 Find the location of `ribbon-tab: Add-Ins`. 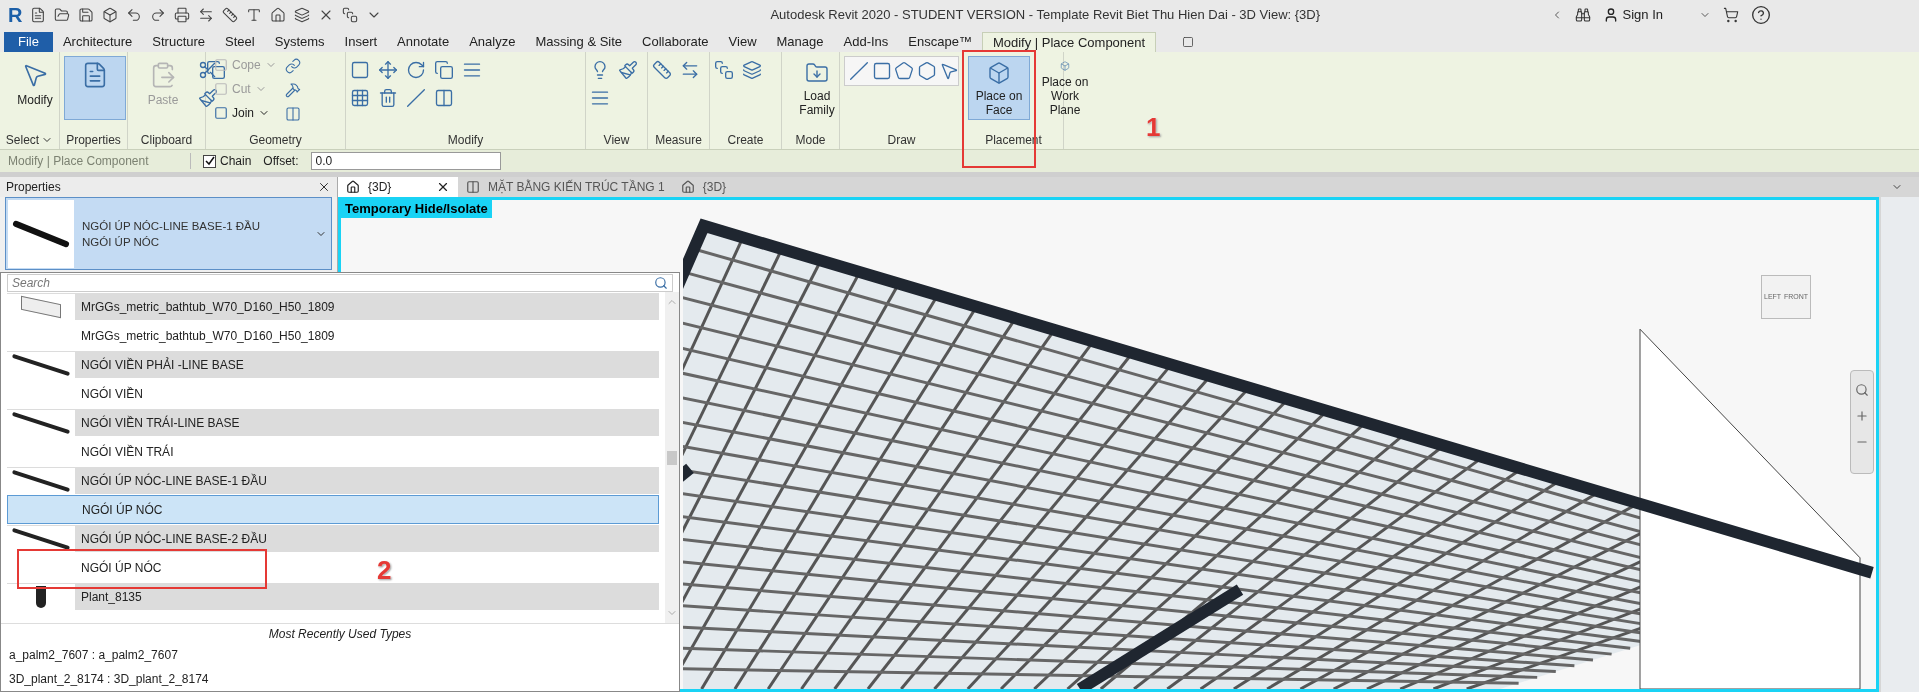

ribbon-tab: Add-Ins is located at coordinates (866, 42).